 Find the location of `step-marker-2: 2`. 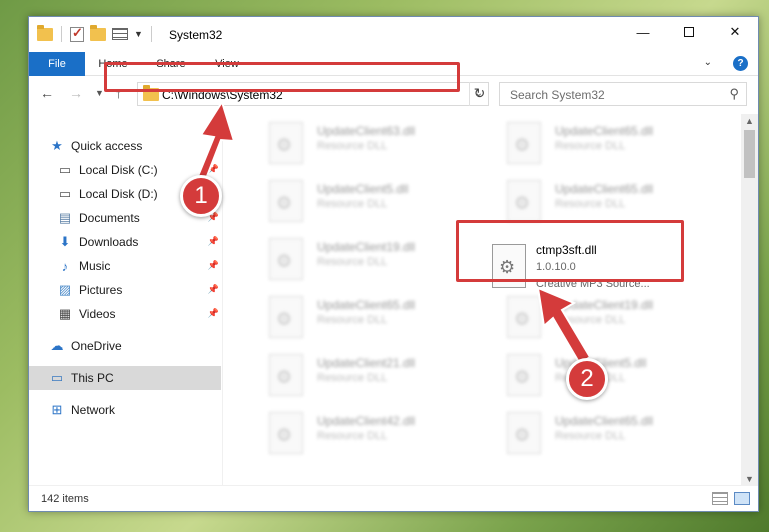

step-marker-2: 2 is located at coordinates (587, 379).